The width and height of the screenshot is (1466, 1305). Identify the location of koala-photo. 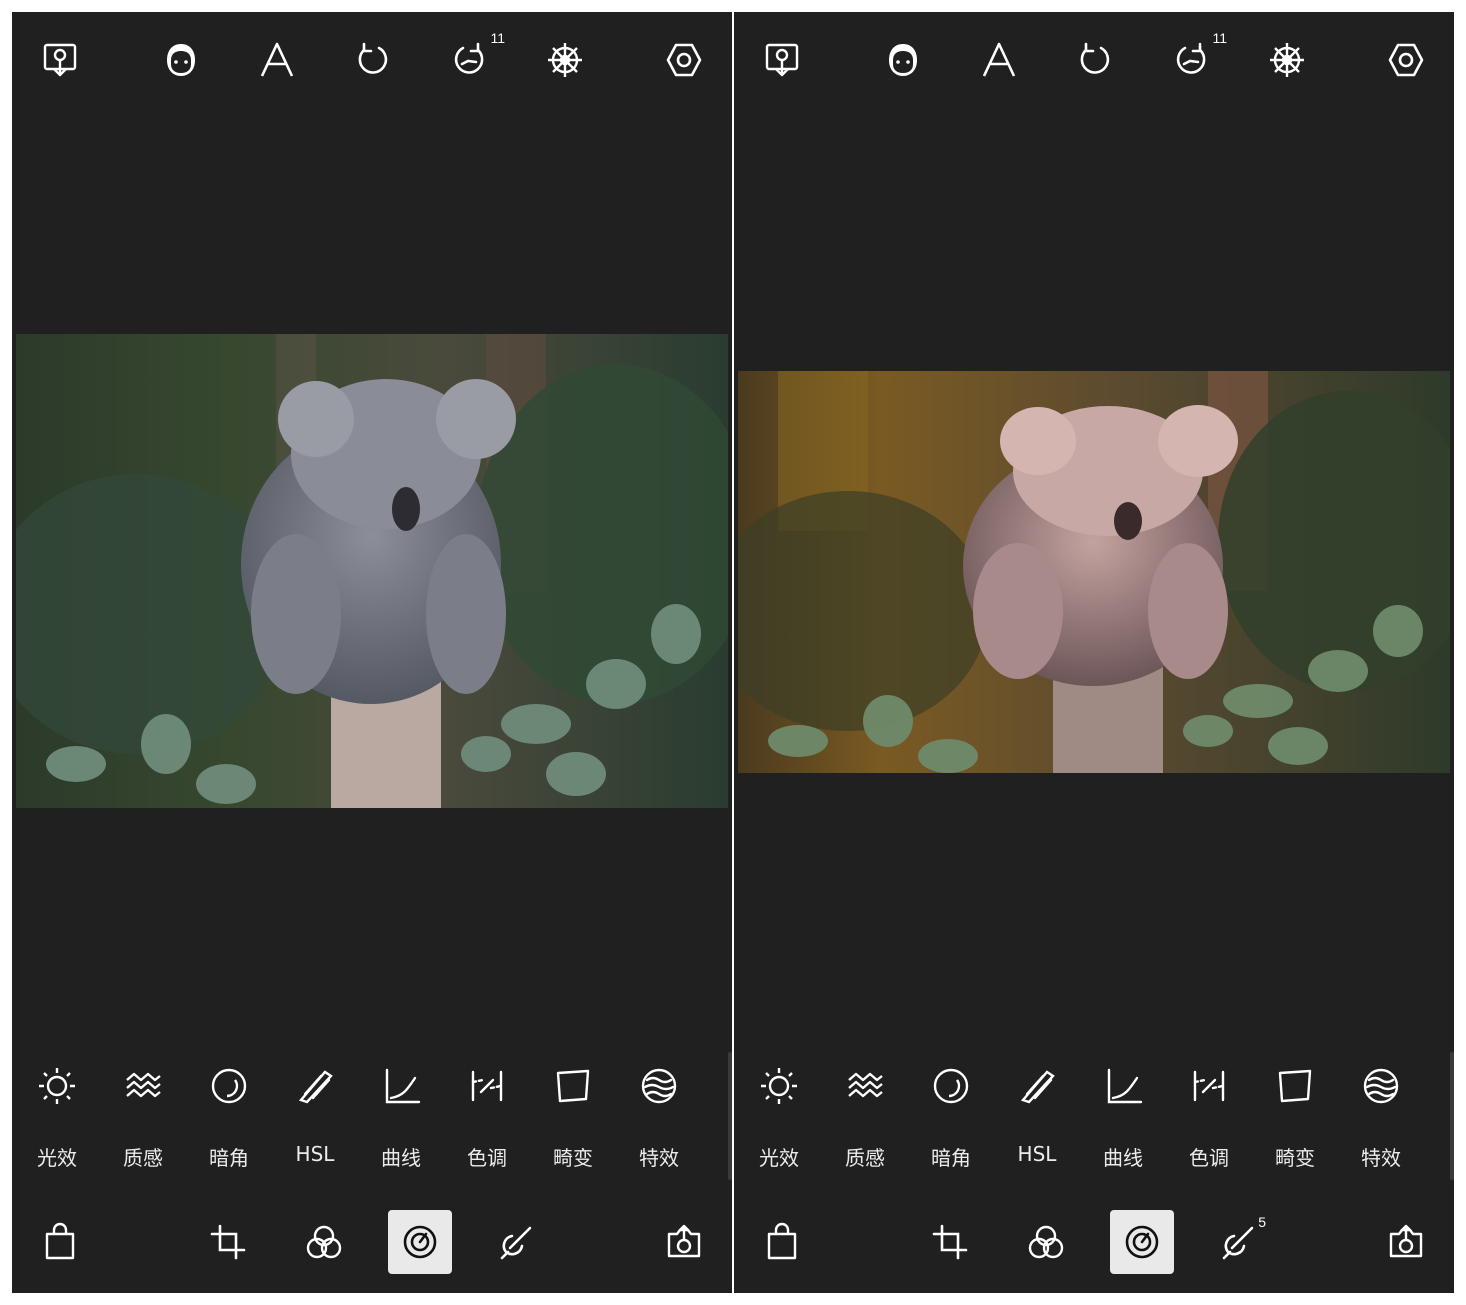
(1094, 572).